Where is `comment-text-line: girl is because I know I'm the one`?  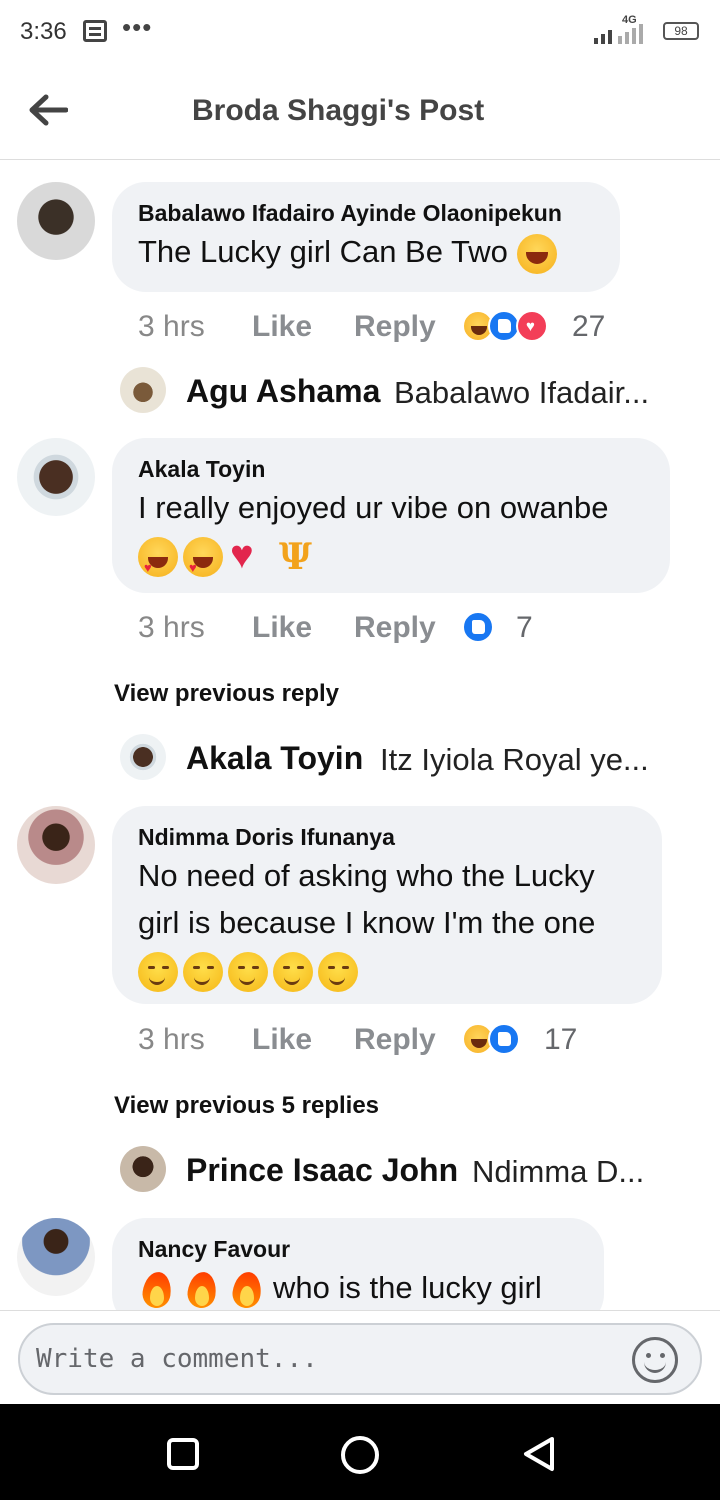
comment-text-line: girl is because I know I'm the one is located at coordinates (367, 922).